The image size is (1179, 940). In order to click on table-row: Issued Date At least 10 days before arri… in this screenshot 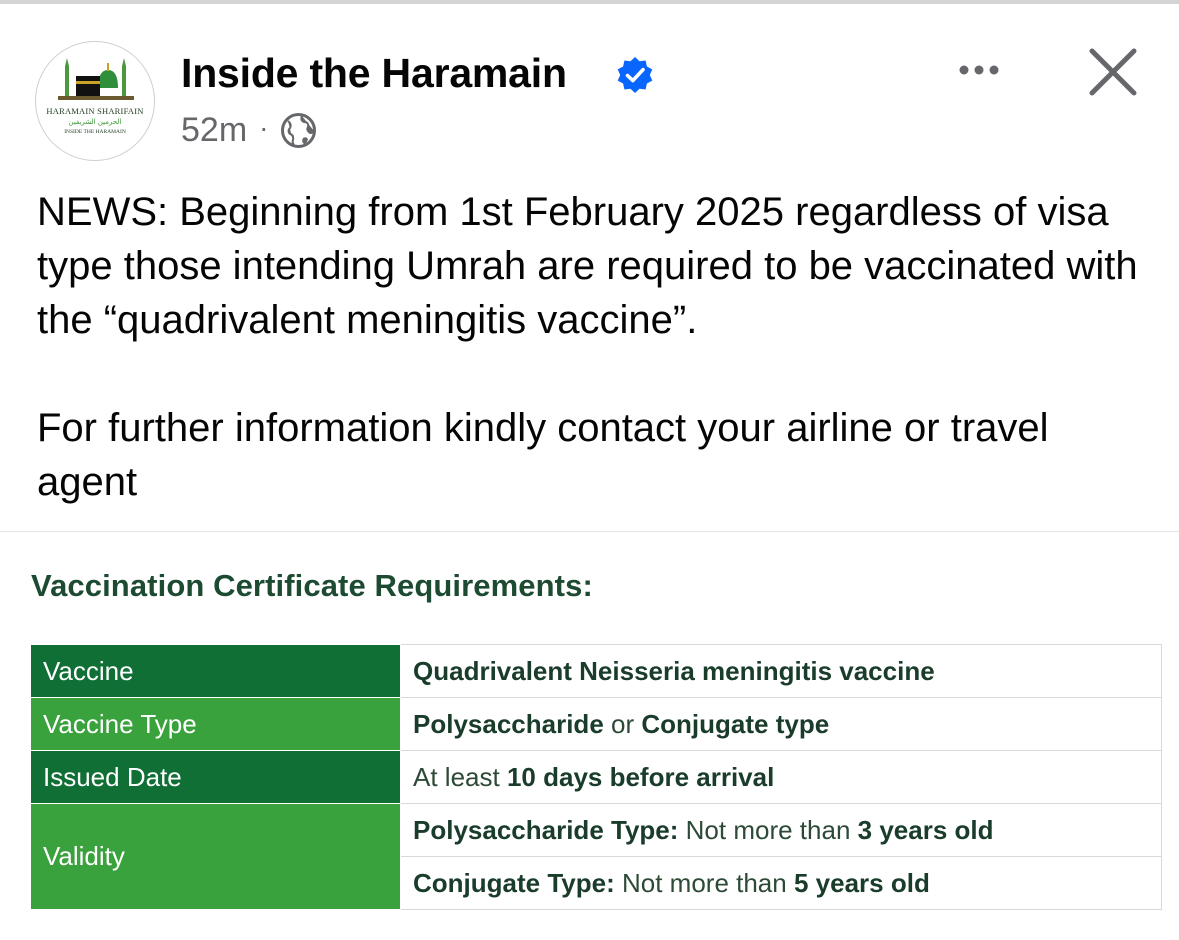, I will do `click(596, 777)`.